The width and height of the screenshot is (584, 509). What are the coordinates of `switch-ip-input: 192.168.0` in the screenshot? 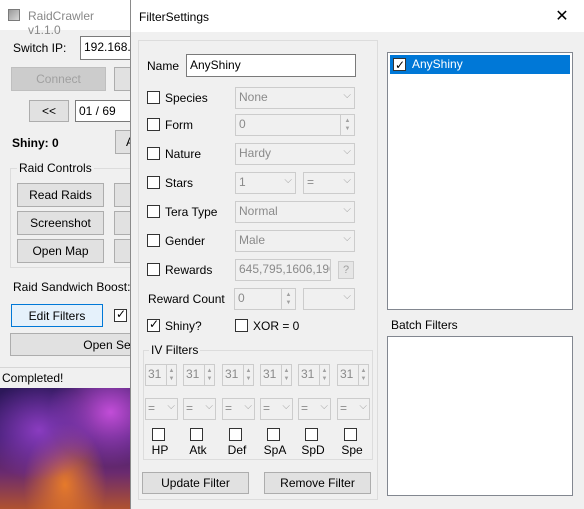 It's located at (105, 48).